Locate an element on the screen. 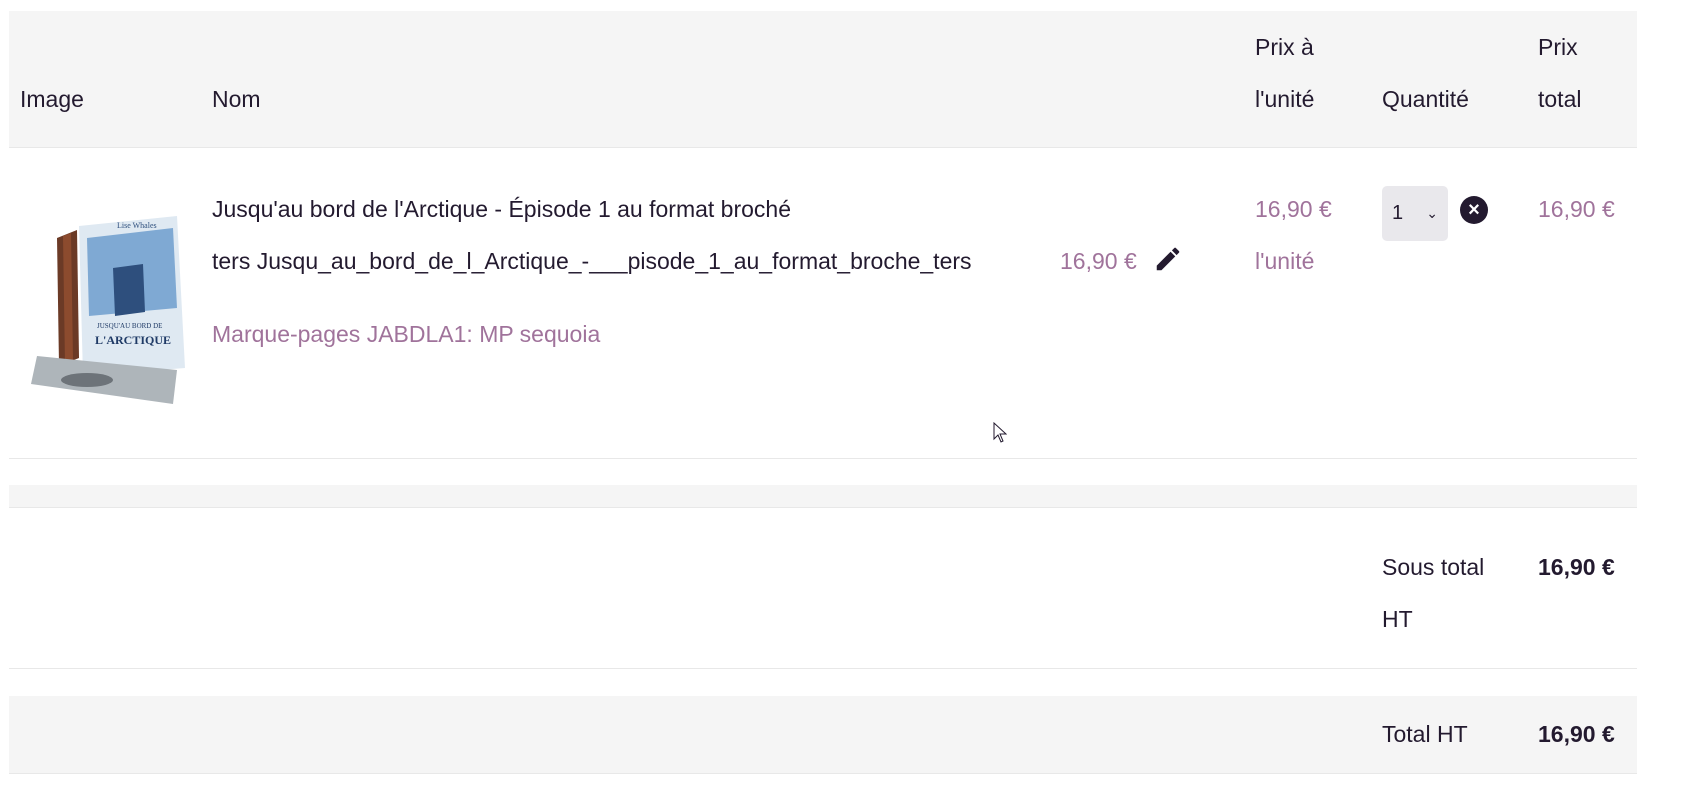 The image size is (1692, 790). remove-item-button: × is located at coordinates (1474, 210).